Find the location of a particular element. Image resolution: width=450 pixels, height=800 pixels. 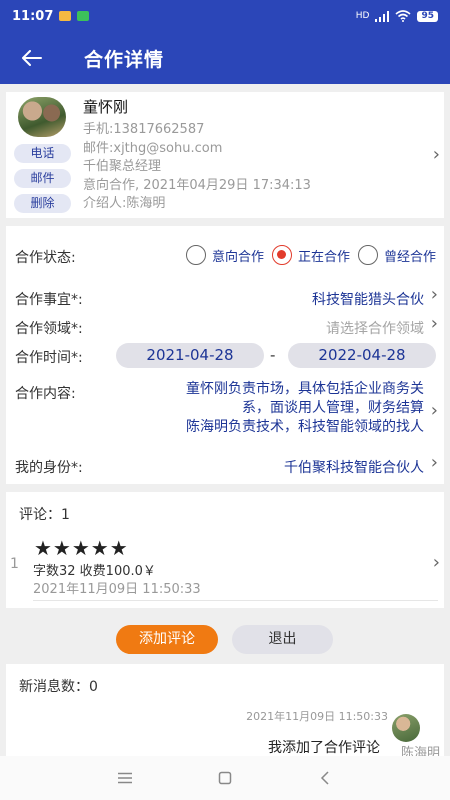

messages-header: 新消息数：0 is located at coordinates (58, 687).